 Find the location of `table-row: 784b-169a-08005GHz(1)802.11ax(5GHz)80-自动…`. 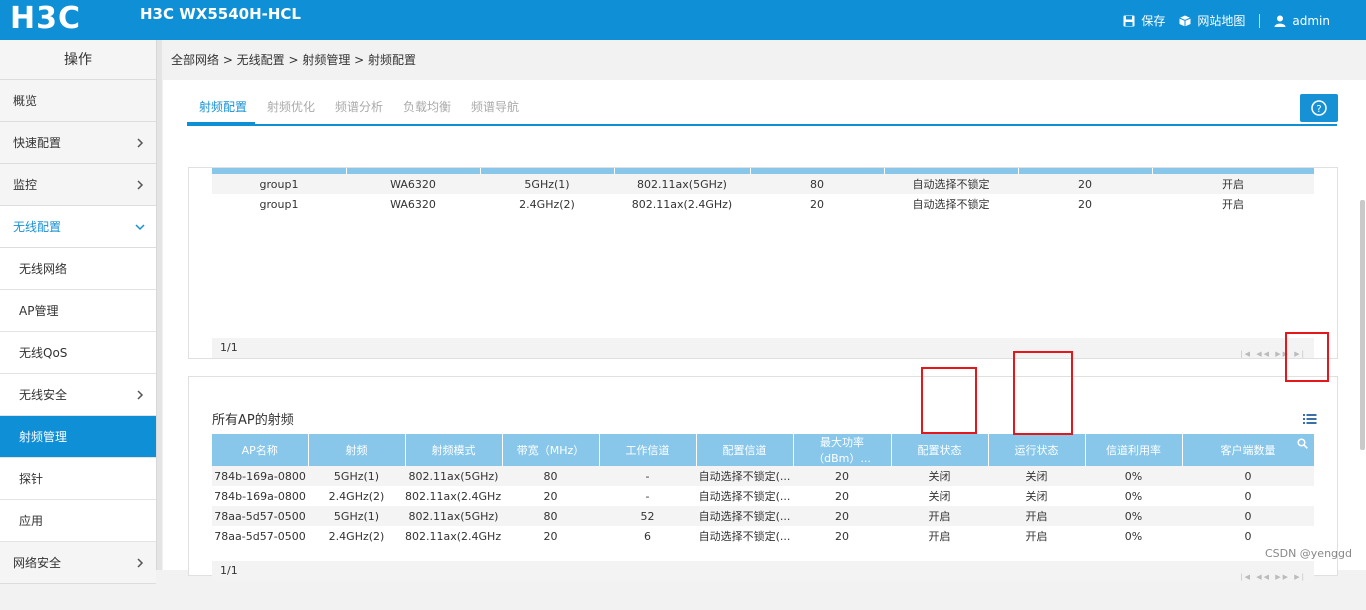

table-row: 784b-169a-08005GHz(1)802.11ax(5GHz)80-自动… is located at coordinates (763, 476).